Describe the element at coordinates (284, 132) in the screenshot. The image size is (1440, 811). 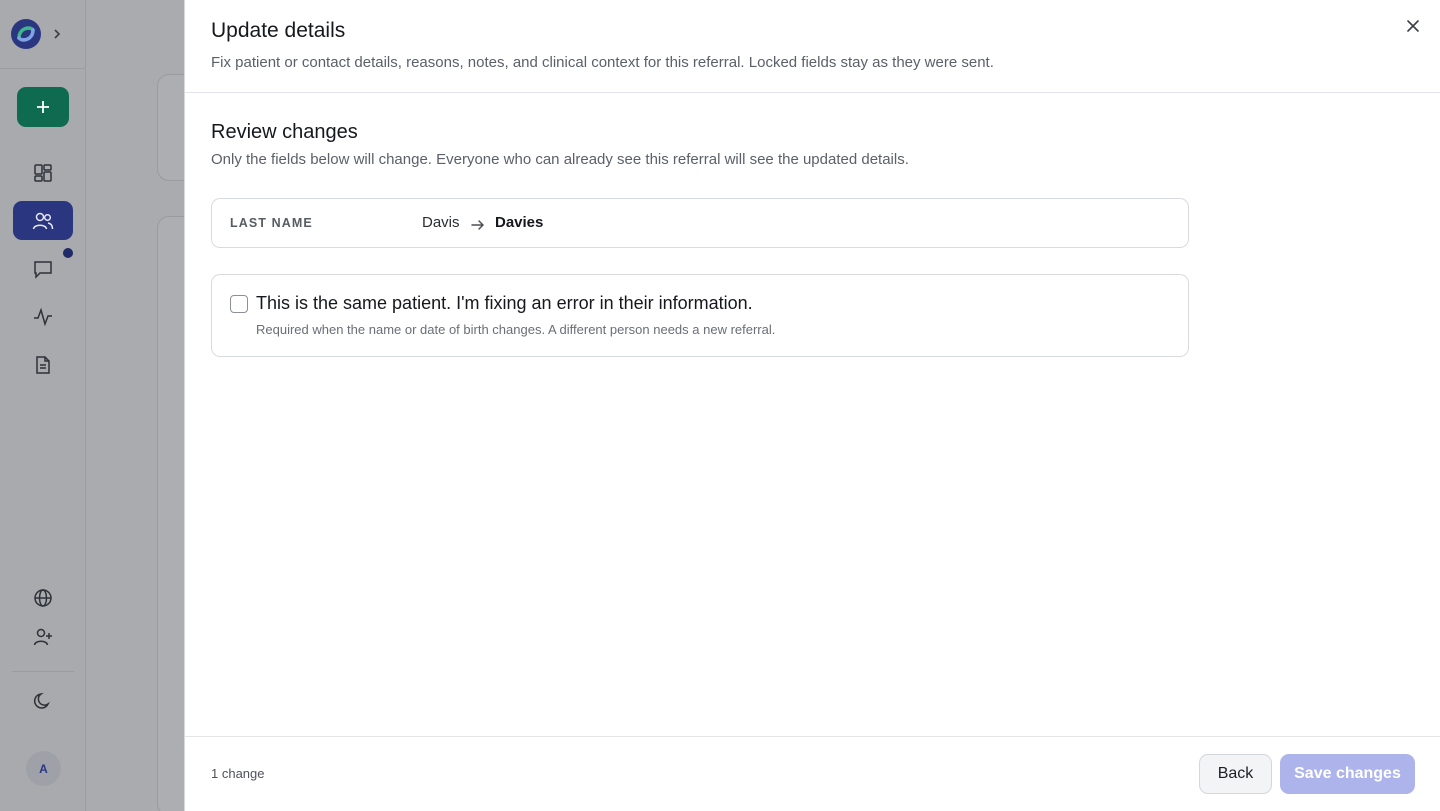
I see `section-title: Review changes` at that location.